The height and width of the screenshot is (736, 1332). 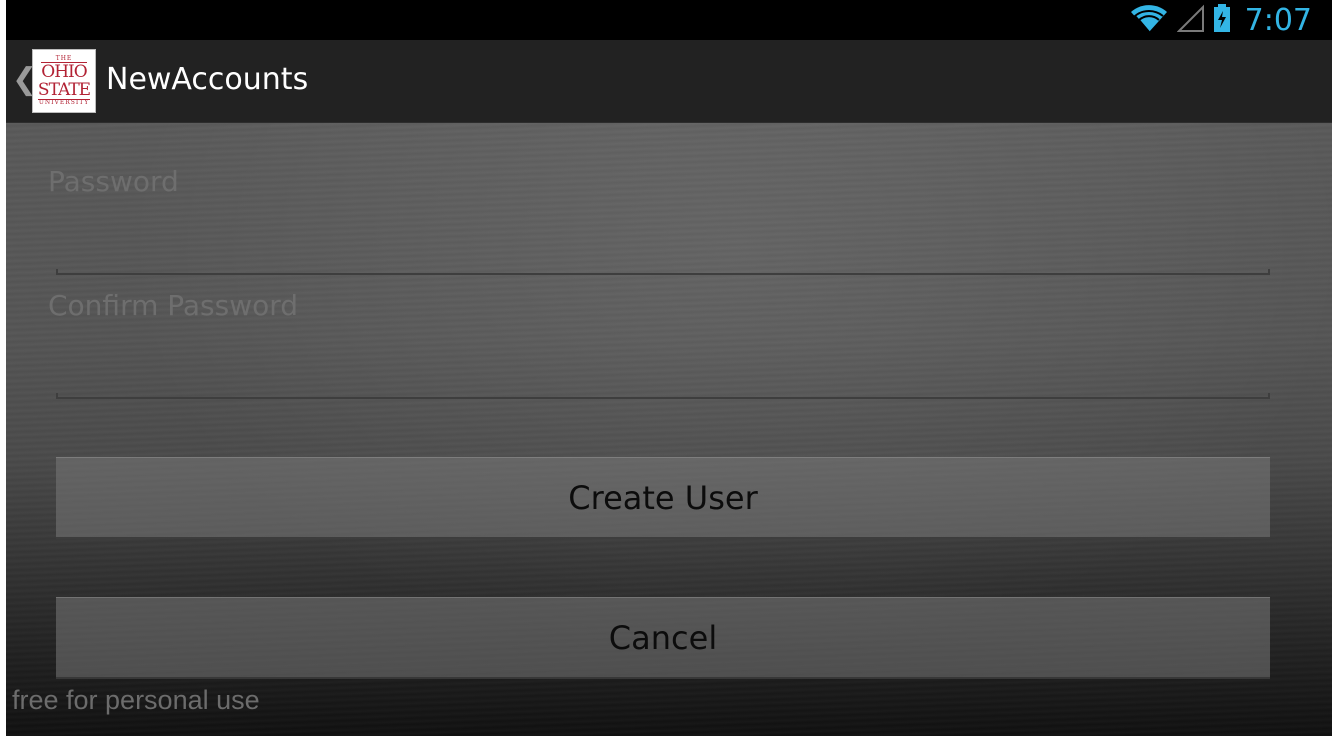 I want to click on battery-charging-icon, so click(x=1222, y=20).